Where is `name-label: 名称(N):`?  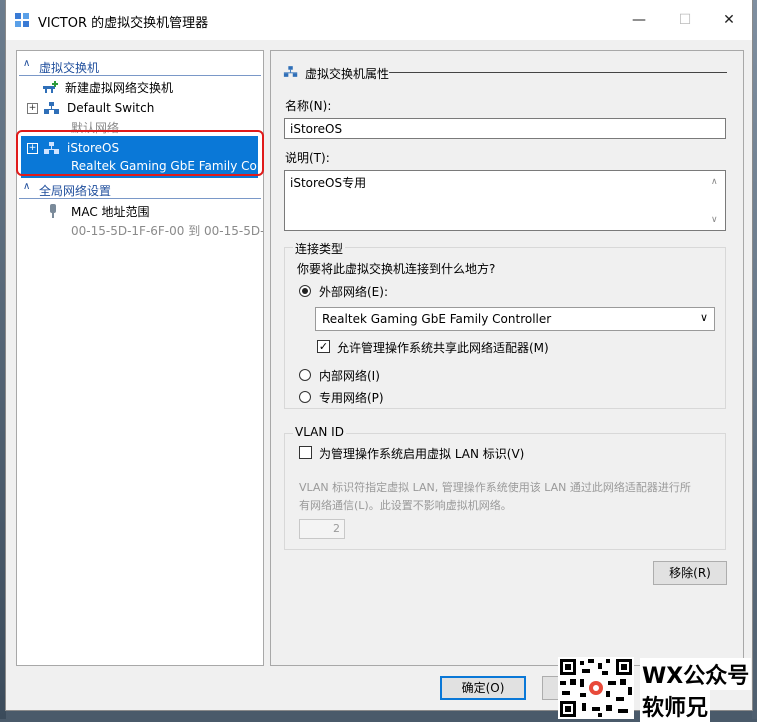 name-label: 名称(N): is located at coordinates (308, 106).